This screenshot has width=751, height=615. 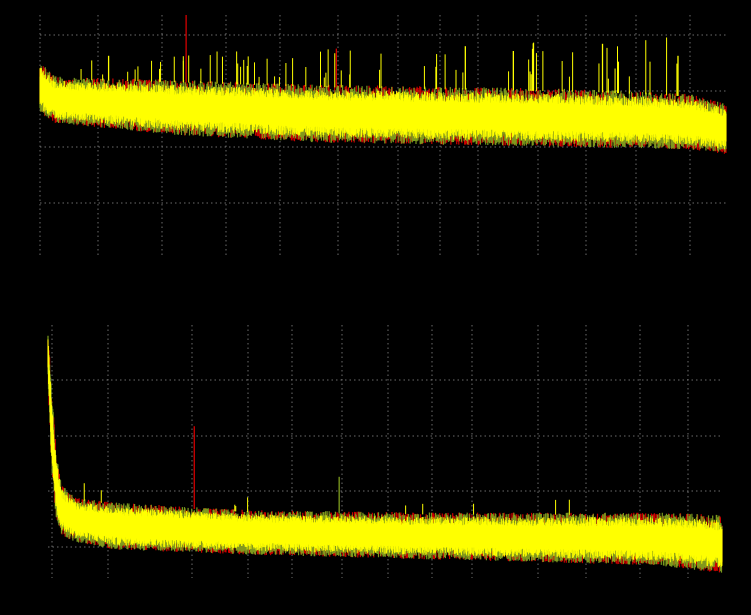 I want to click on spike-group, so click(x=326, y=470).